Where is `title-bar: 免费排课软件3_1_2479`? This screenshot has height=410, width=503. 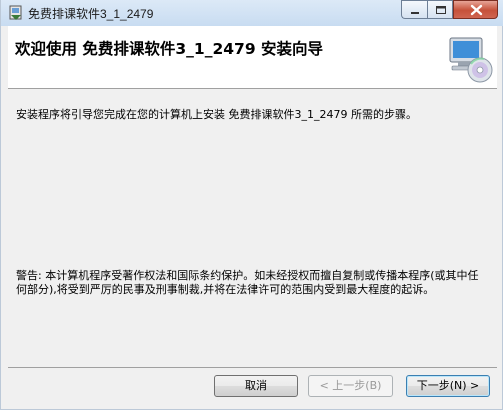
title-bar: 免费排课软件3_1_2479 is located at coordinates (252, 13).